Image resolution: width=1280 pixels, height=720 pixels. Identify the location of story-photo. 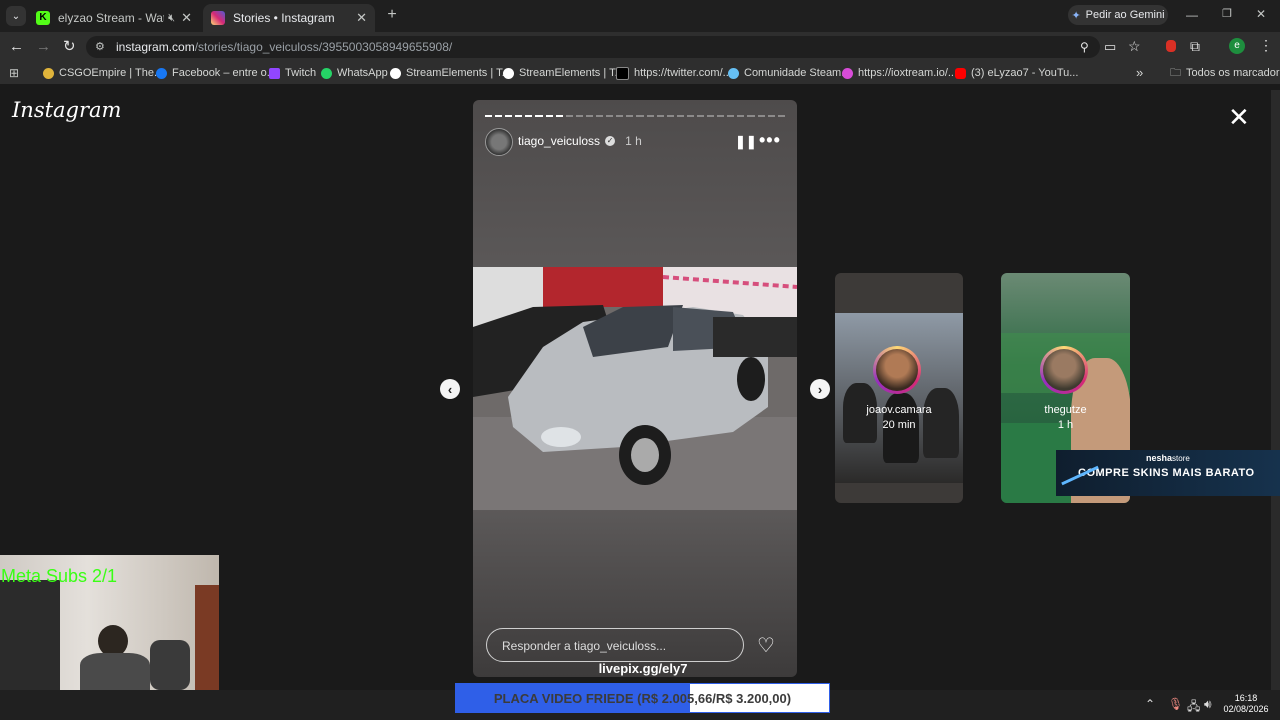
(635, 388).